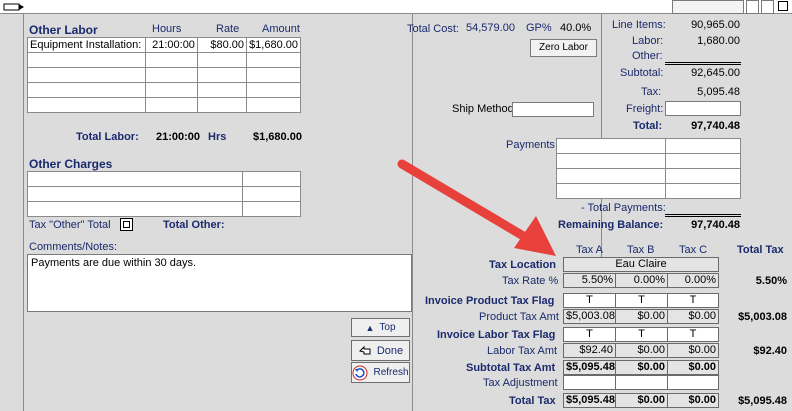 The height and width of the screenshot is (411, 792). I want to click on tax-location-field: Eau Claire, so click(641, 264).